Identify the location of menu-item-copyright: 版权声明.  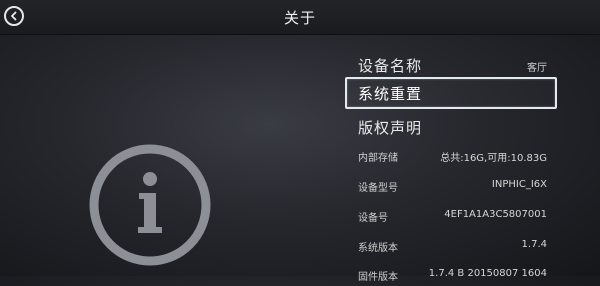
(451, 126).